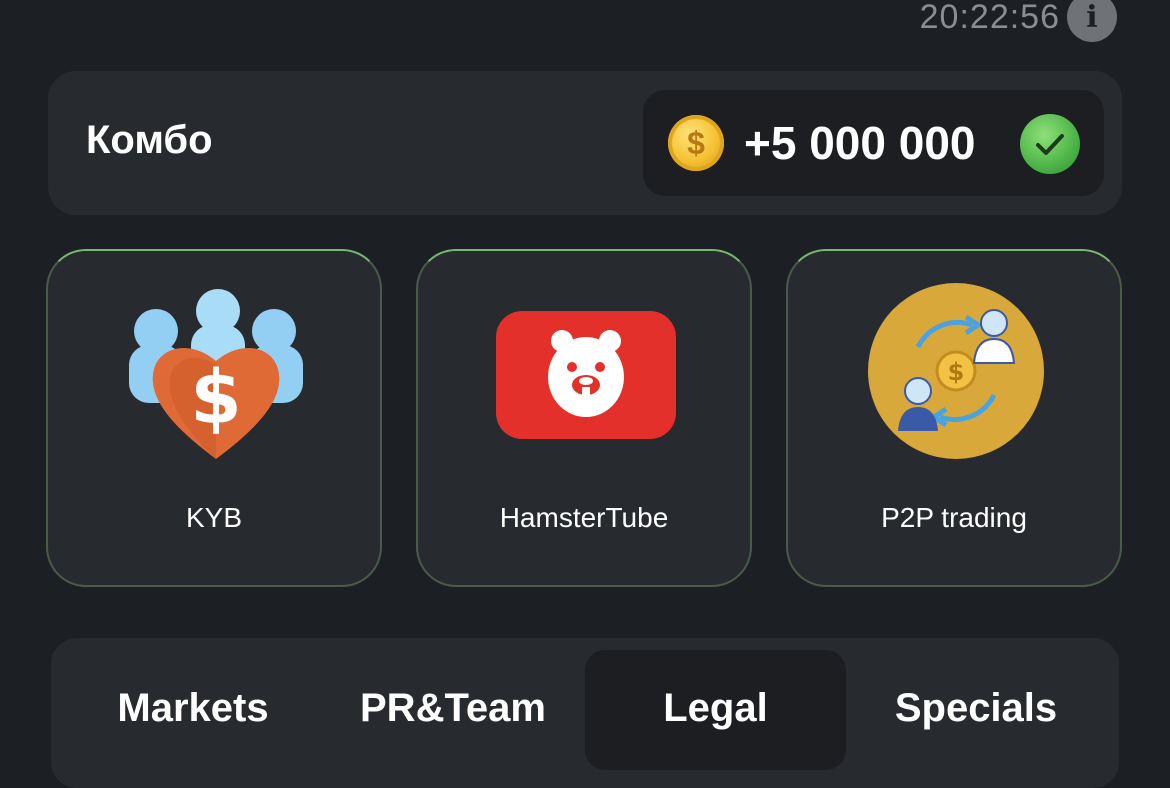 This screenshot has width=1170, height=788. What do you see at coordinates (149, 140) in the screenshot?
I see `combo-title: Комбо` at bounding box center [149, 140].